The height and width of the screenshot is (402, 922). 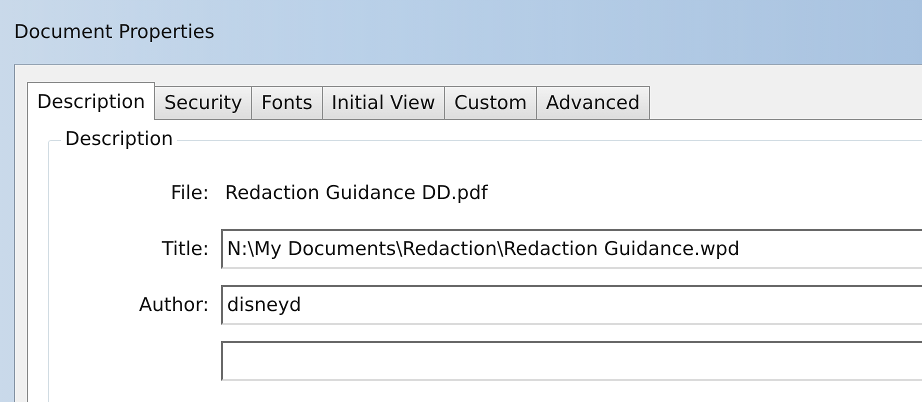 I want to click on field-label: File:, so click(x=189, y=193).